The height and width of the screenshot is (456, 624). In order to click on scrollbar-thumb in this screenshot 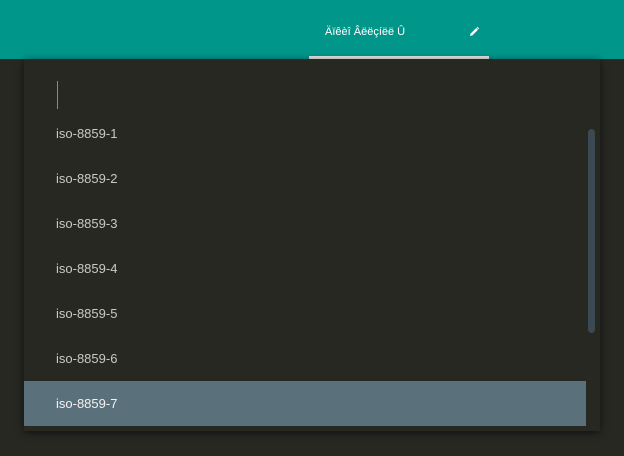, I will do `click(591, 231)`.